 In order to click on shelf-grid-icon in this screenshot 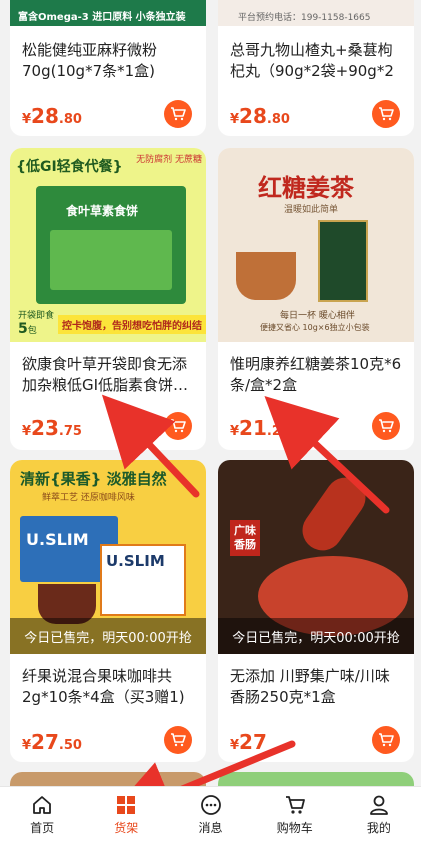, I will do `click(126, 805)`.